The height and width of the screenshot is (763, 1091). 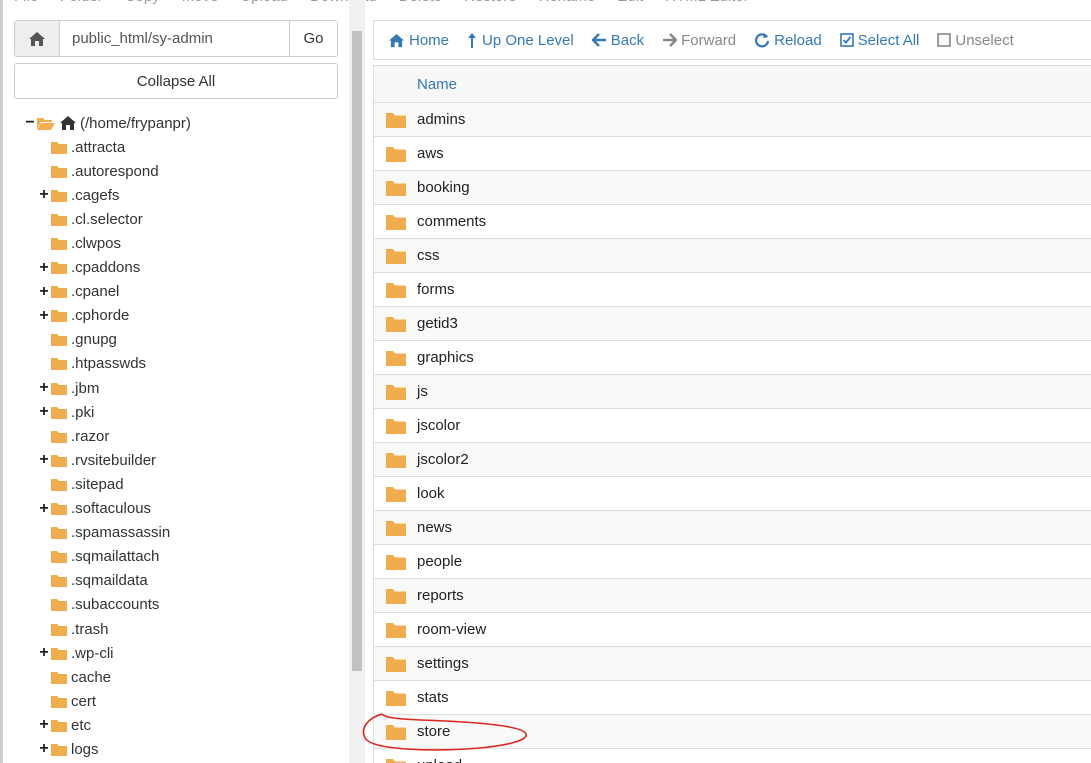 What do you see at coordinates (418, 40) in the screenshot?
I see `home-button: Home` at bounding box center [418, 40].